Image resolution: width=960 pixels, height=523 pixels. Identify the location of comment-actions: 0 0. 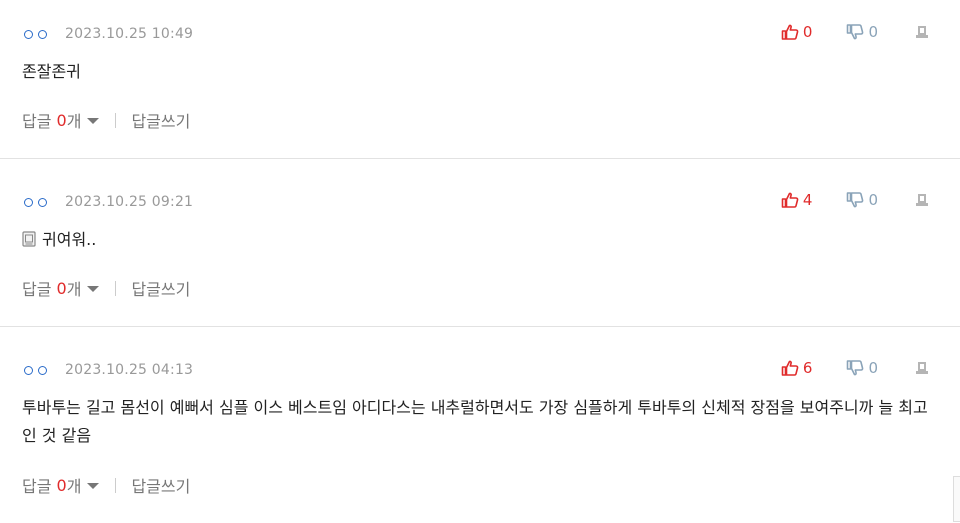
(855, 32).